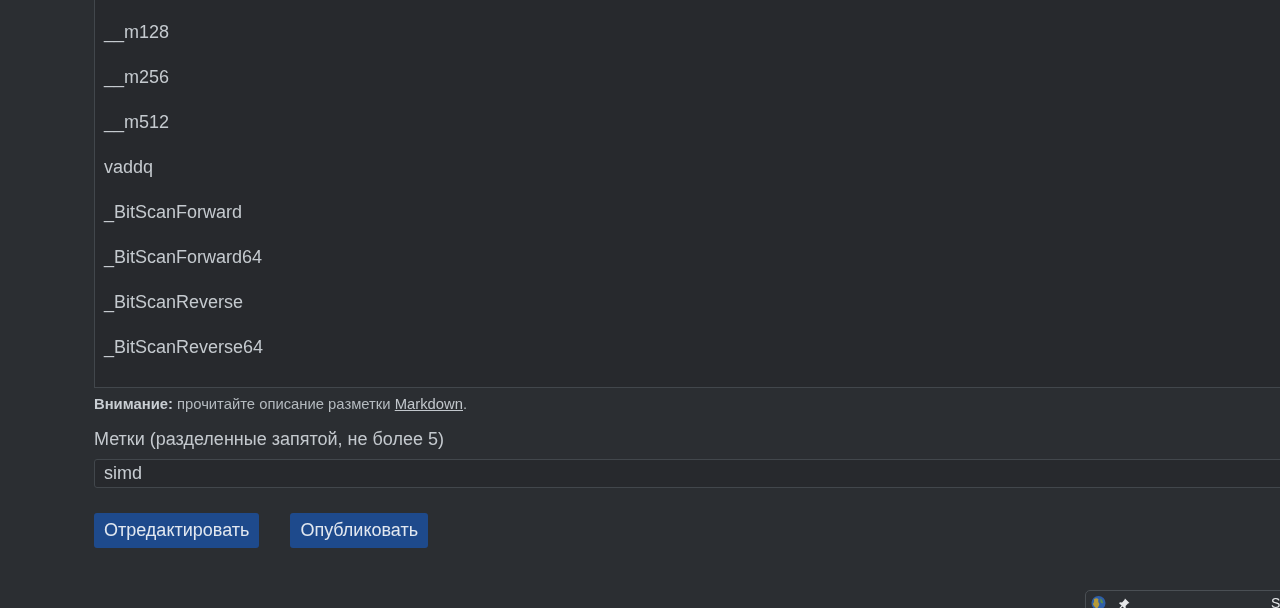 The width and height of the screenshot is (1280, 608). I want to click on text-line: __m256, so click(137, 78).